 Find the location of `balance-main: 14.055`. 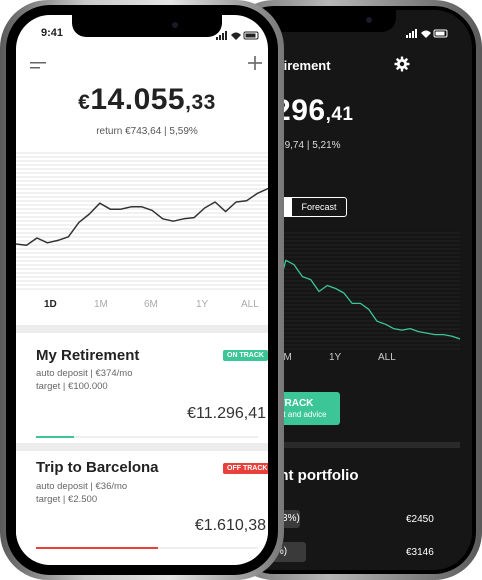

balance-main: 14.055 is located at coordinates (138, 99).